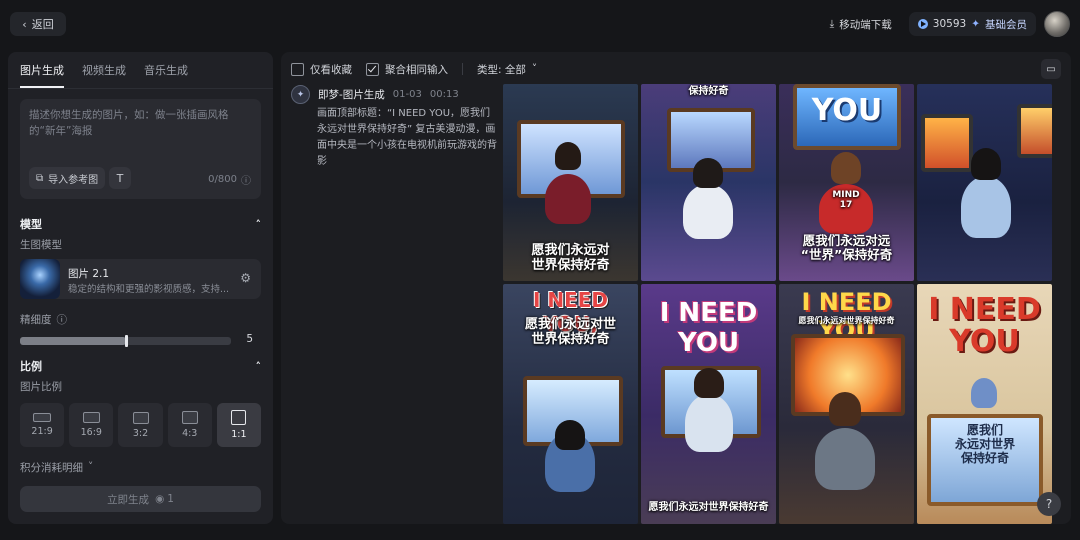  Describe the element at coordinates (89, 274) in the screenshot. I see `model-name: 图片 2.1` at that location.